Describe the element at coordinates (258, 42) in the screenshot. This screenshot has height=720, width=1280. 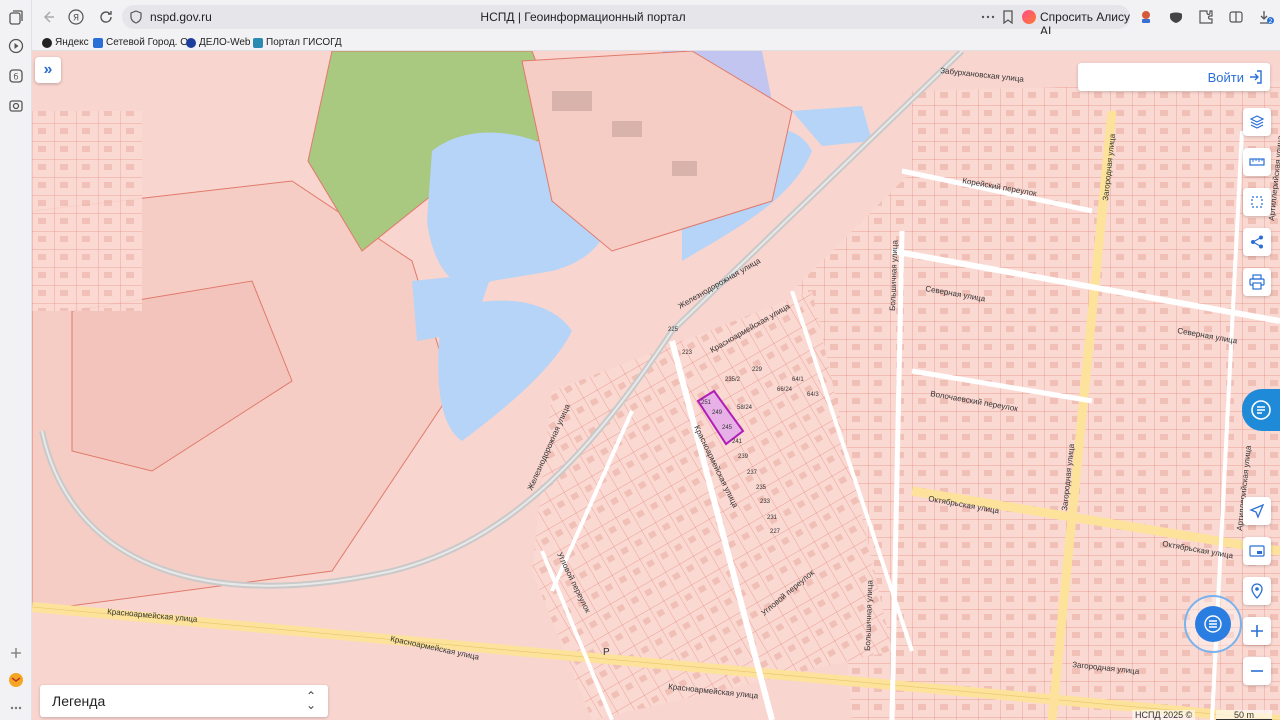
I see `gisogd-icon` at that location.